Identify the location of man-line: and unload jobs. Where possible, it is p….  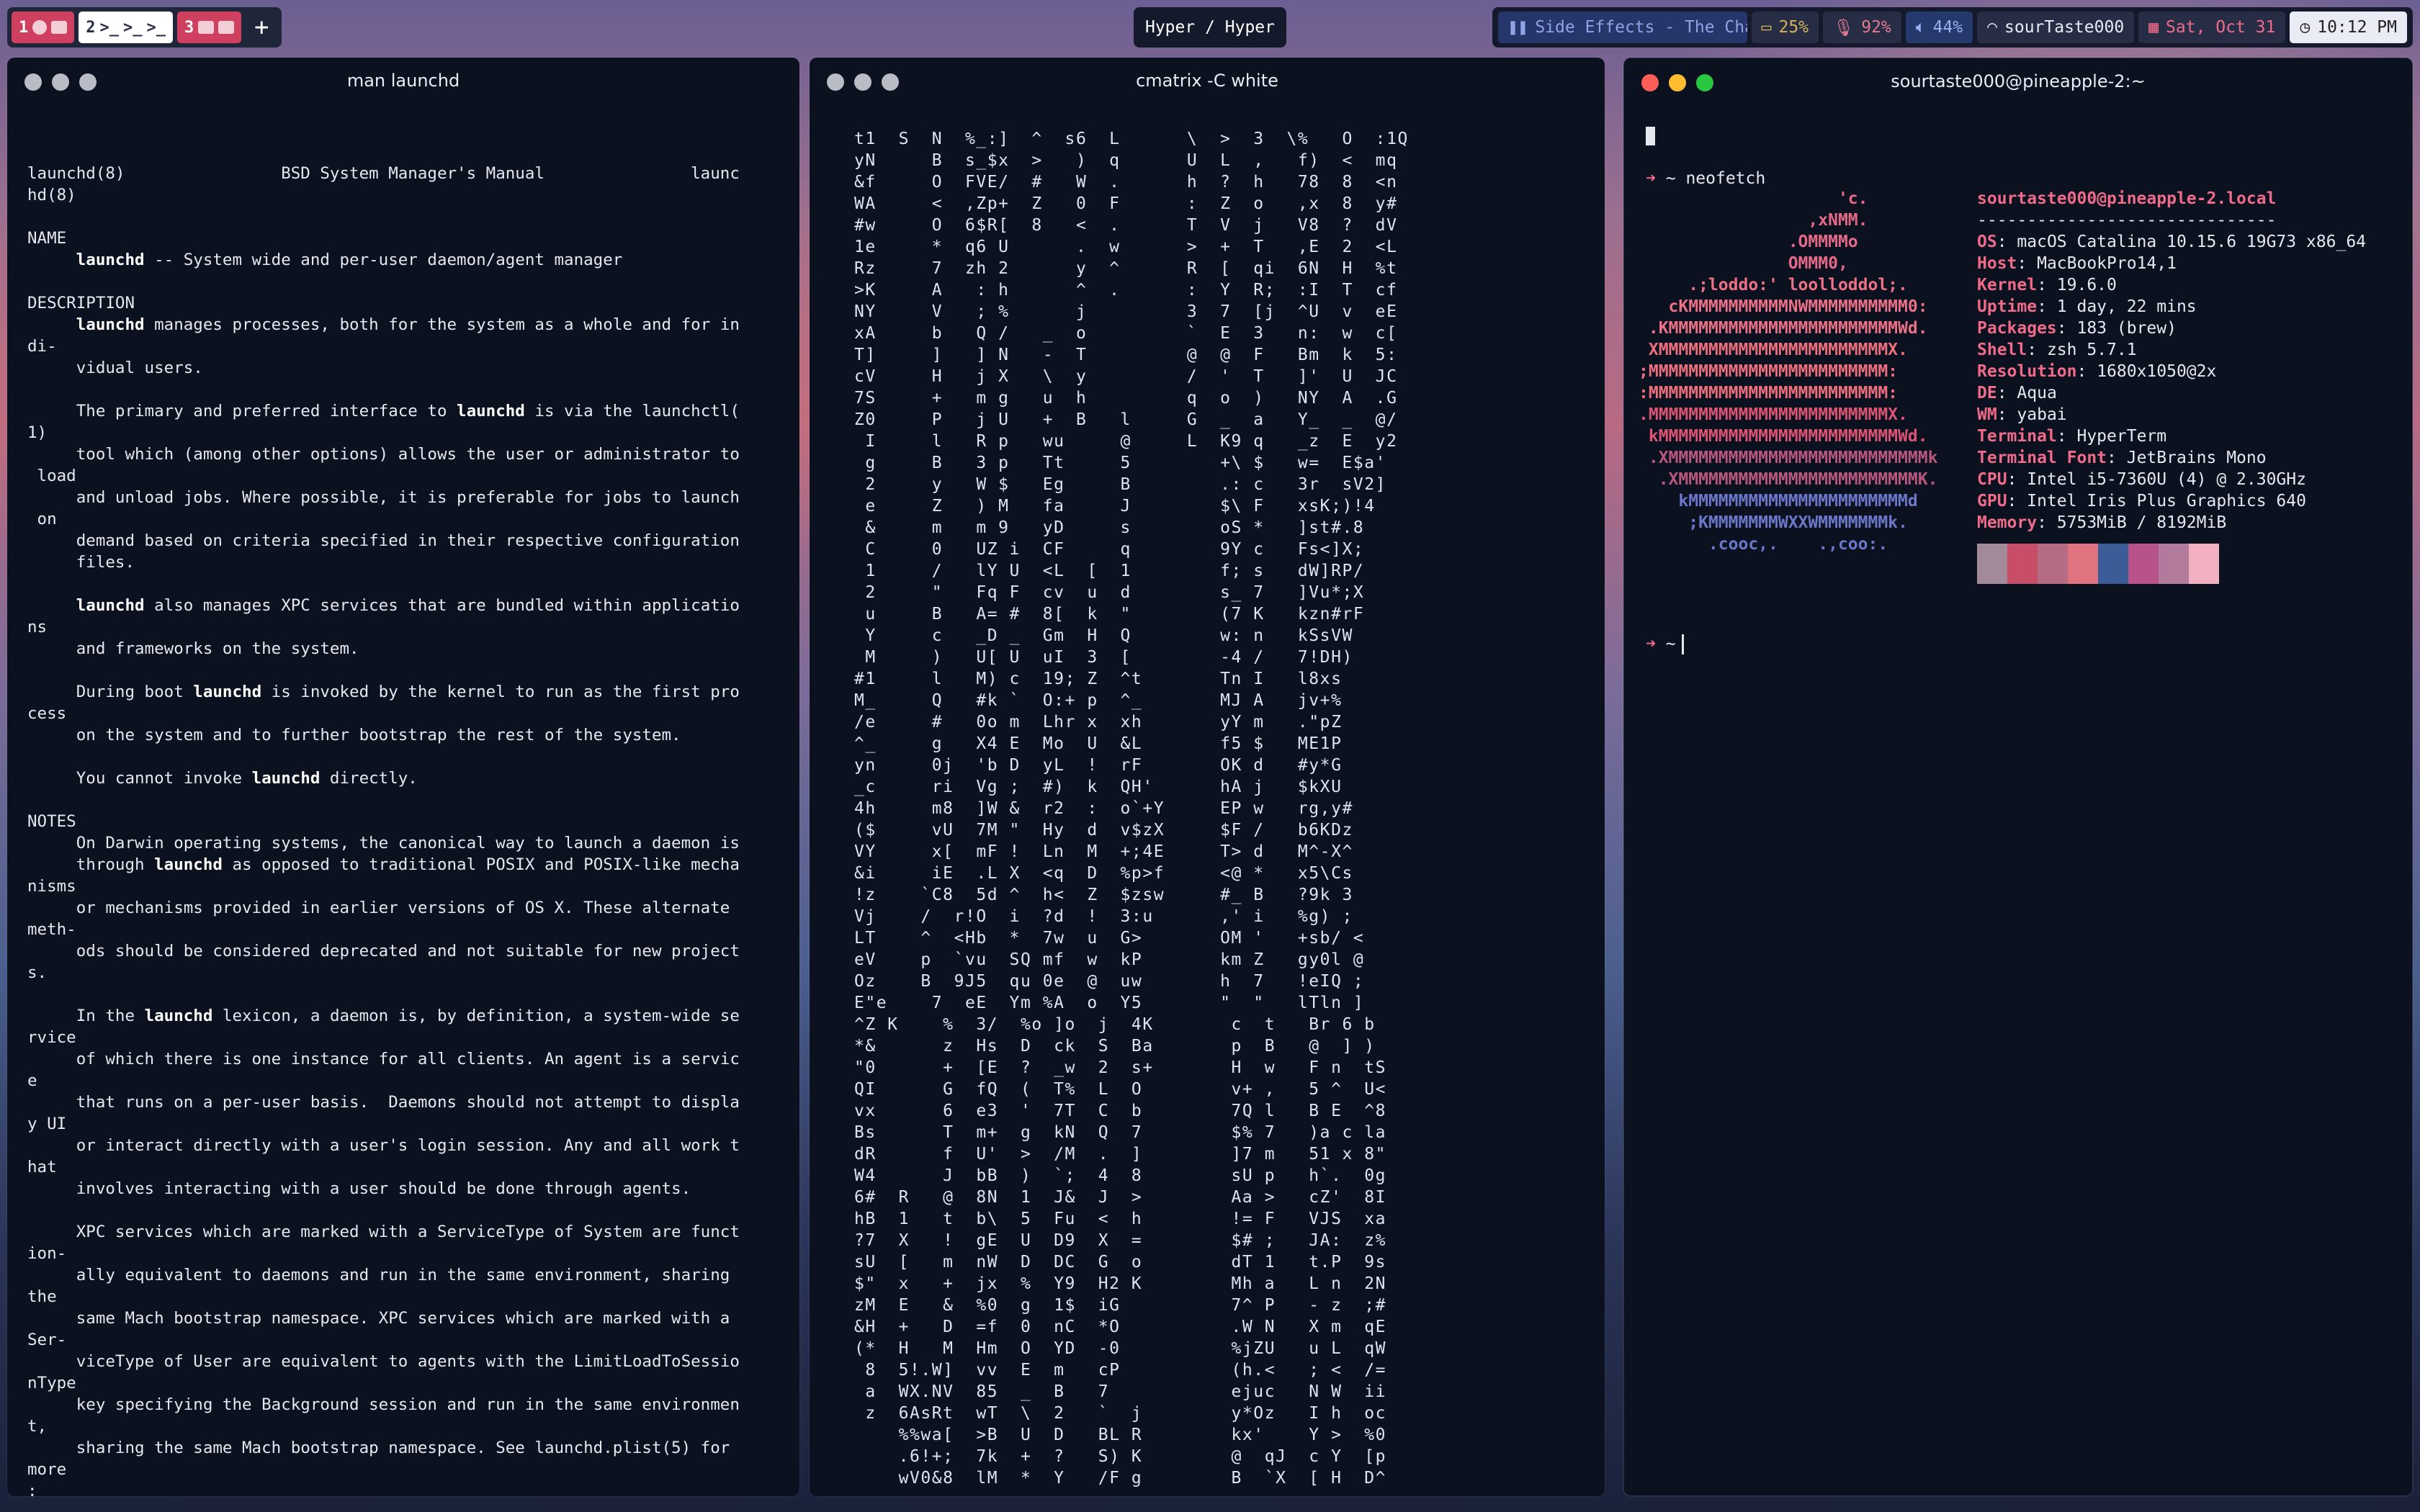
(383, 497).